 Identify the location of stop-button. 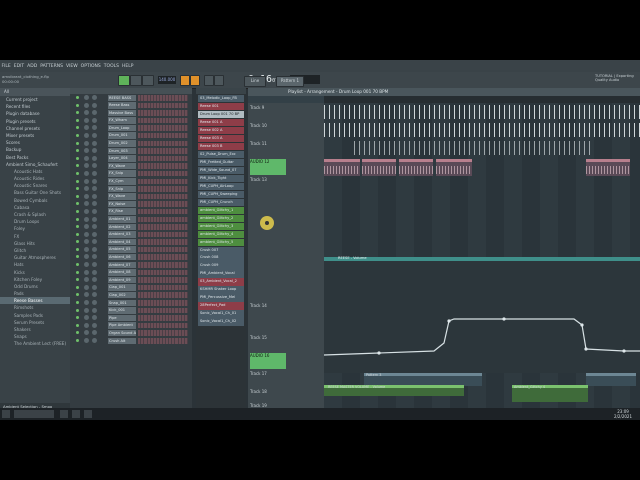
(136, 80).